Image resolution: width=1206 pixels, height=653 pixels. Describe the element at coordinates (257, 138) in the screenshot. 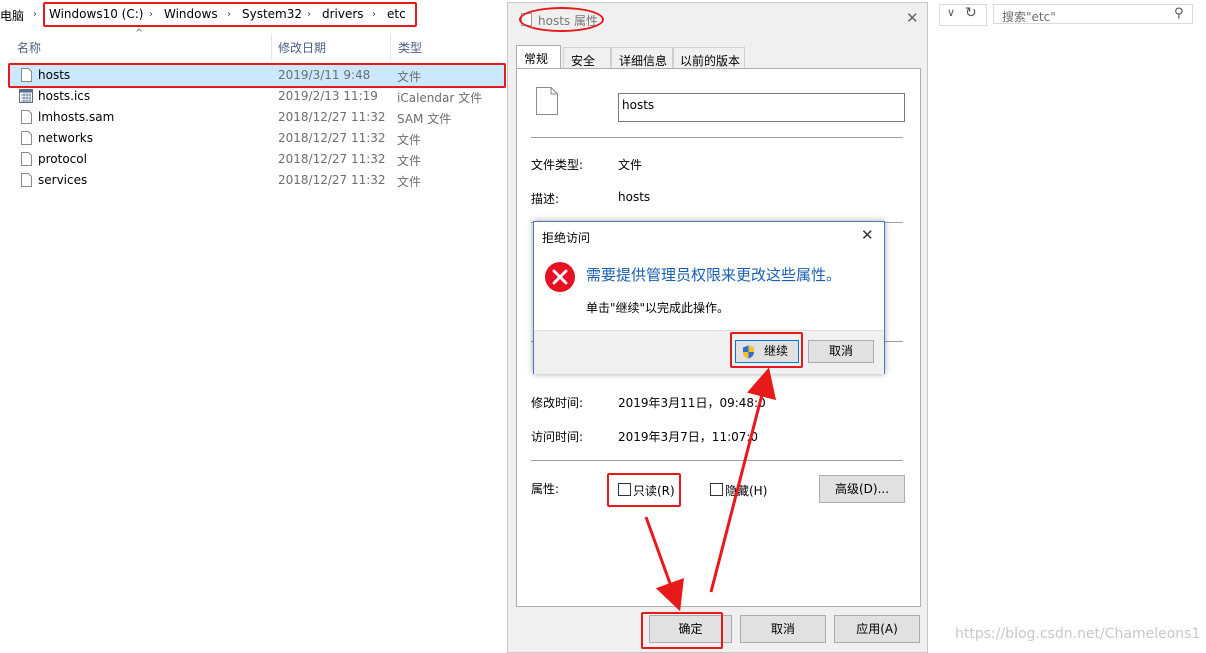

I see `file-row-networks: networks 2018/12/27 11:32 文件` at that location.